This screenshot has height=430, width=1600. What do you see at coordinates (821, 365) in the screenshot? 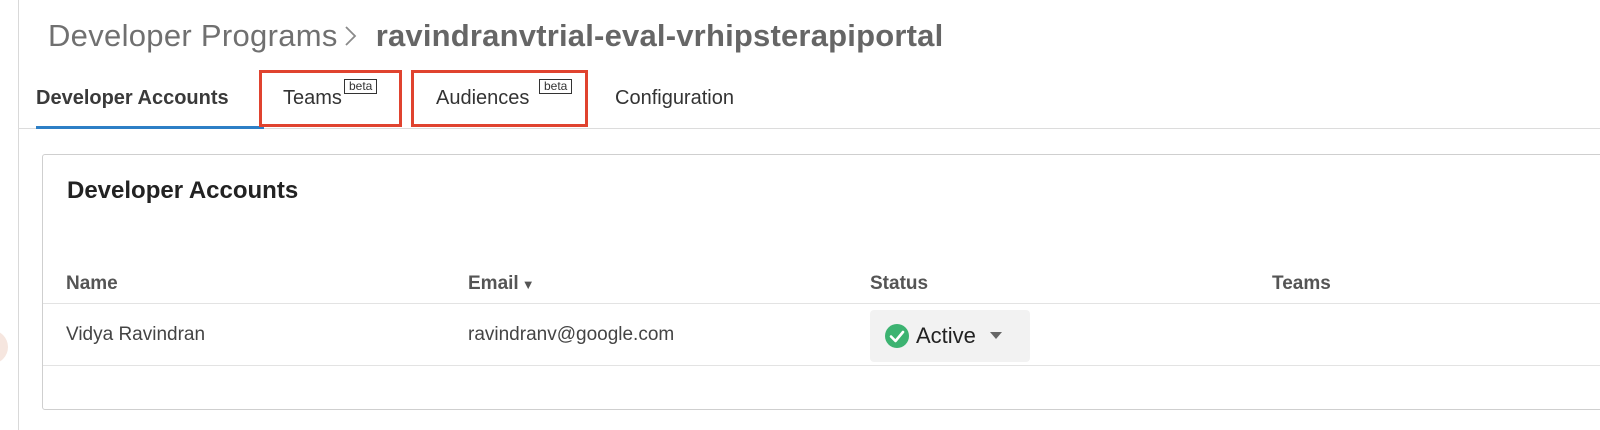
I see `table-row-divider` at bounding box center [821, 365].